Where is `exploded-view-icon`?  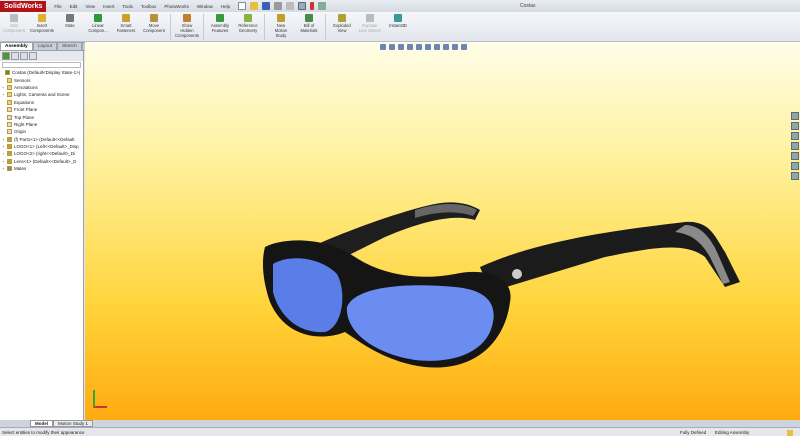
exploded-view-icon is located at coordinates (342, 18).